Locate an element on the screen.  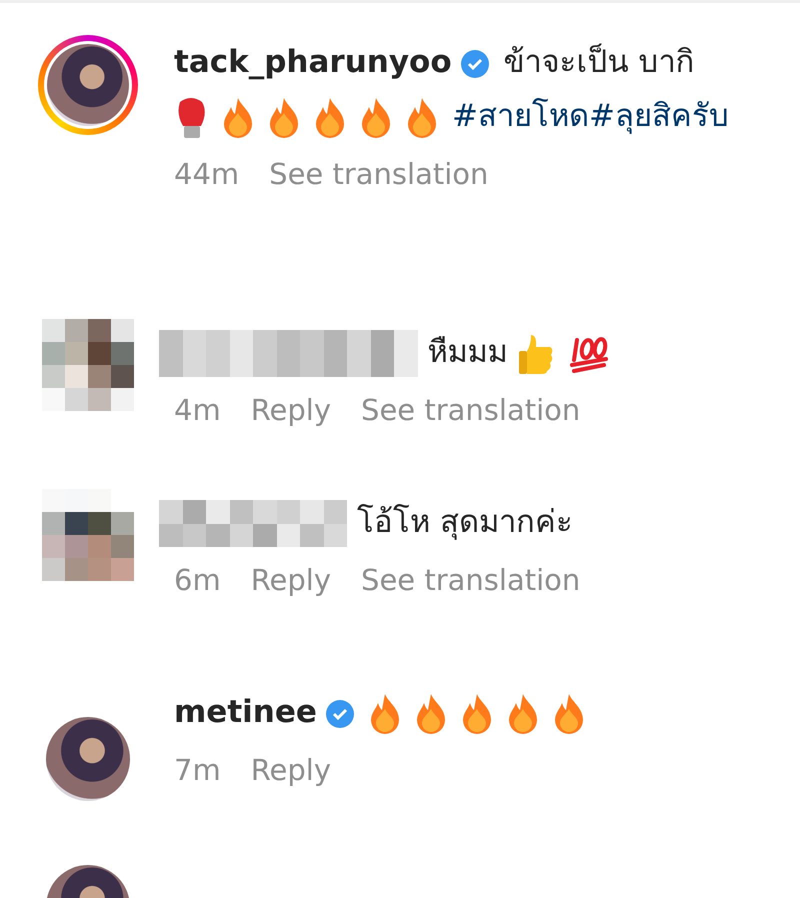
comment-text: หืมมม is located at coordinates (468, 352).